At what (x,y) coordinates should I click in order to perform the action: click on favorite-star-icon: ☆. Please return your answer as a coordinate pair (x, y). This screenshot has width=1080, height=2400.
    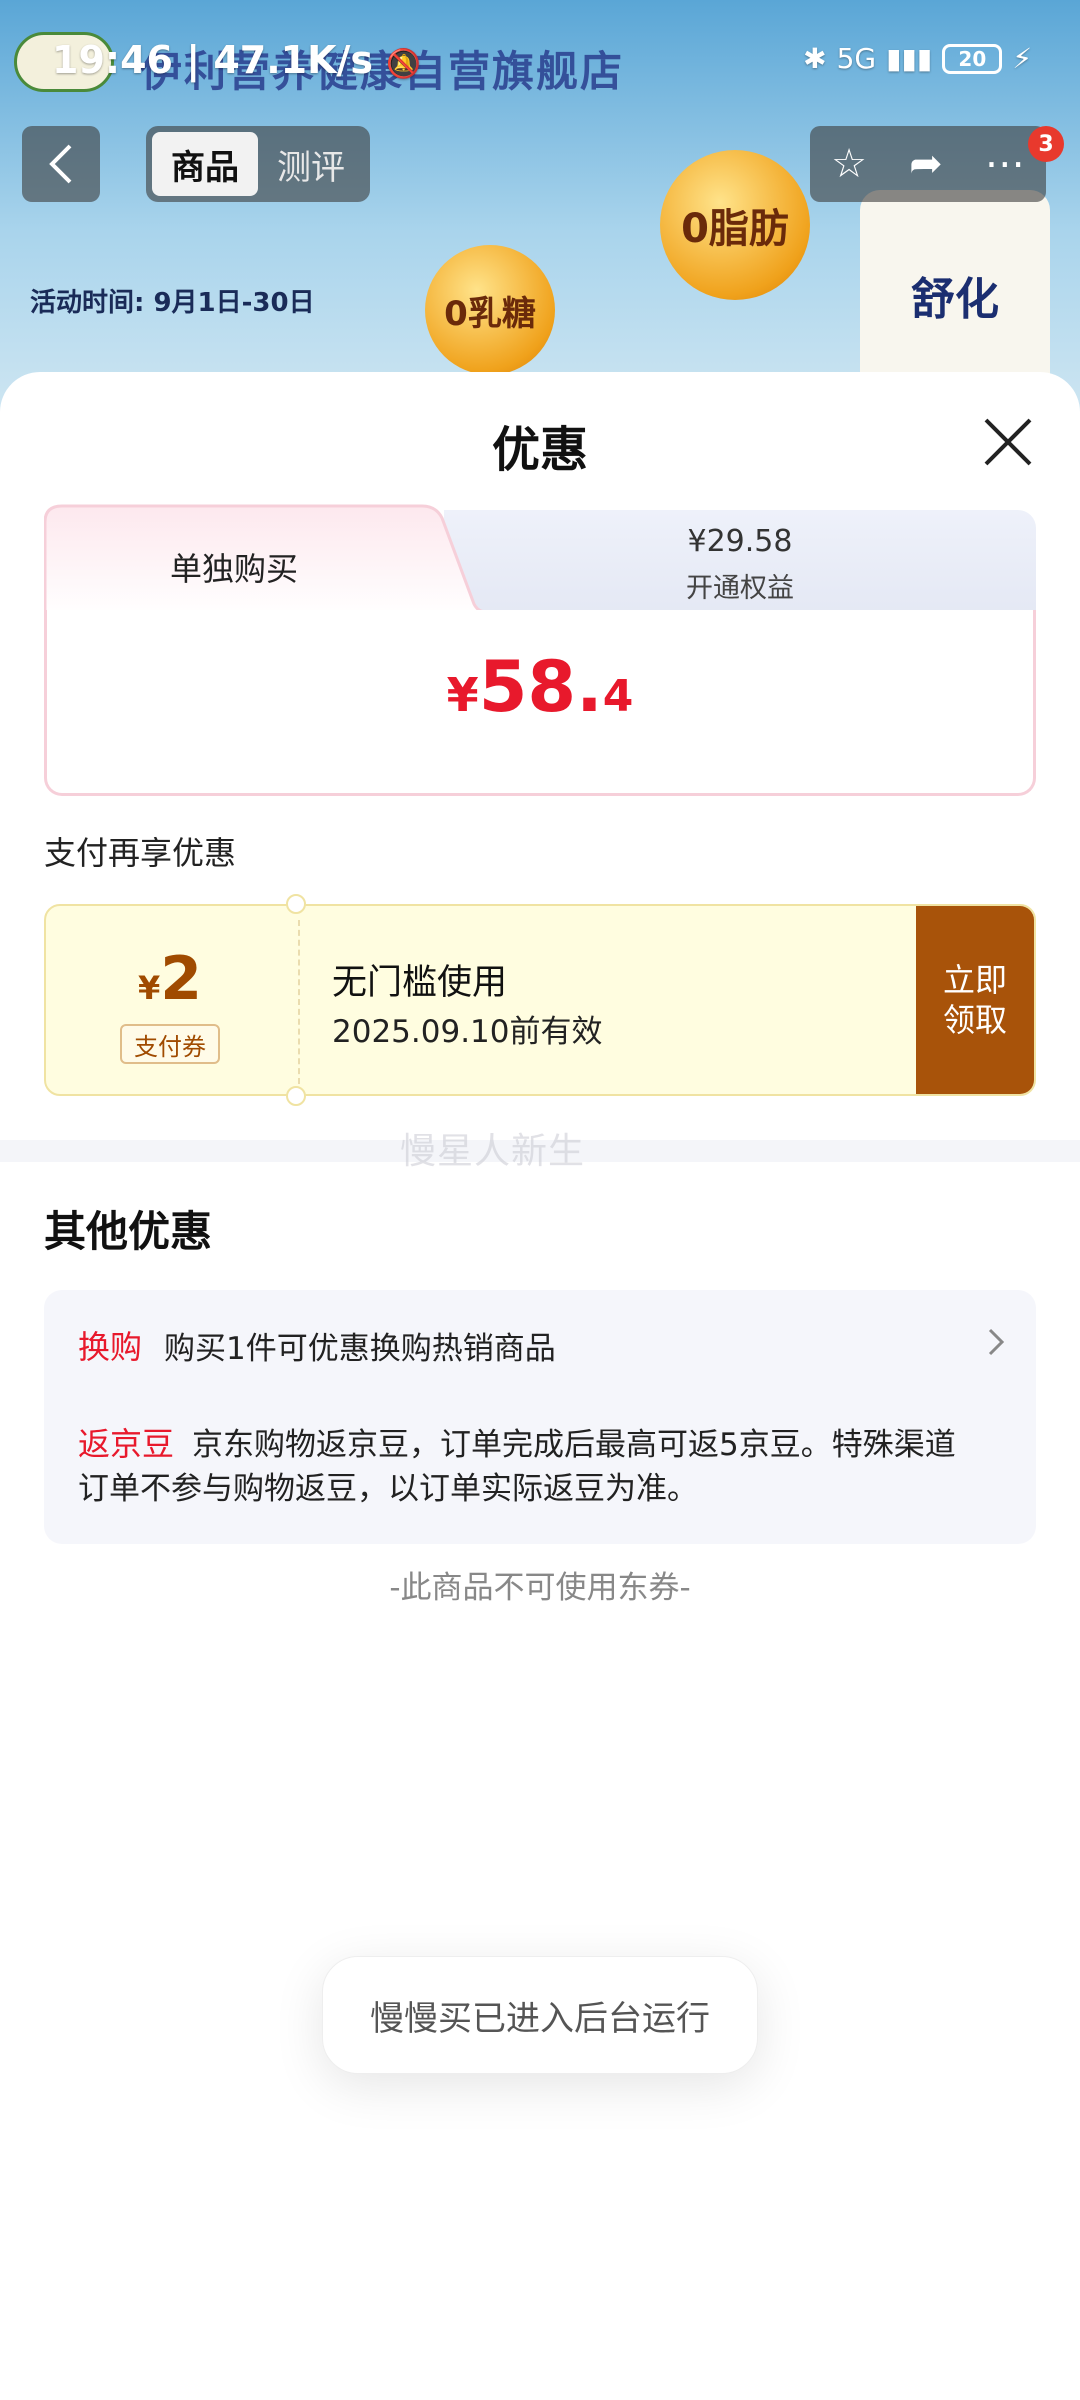
    Looking at the image, I should click on (849, 164).